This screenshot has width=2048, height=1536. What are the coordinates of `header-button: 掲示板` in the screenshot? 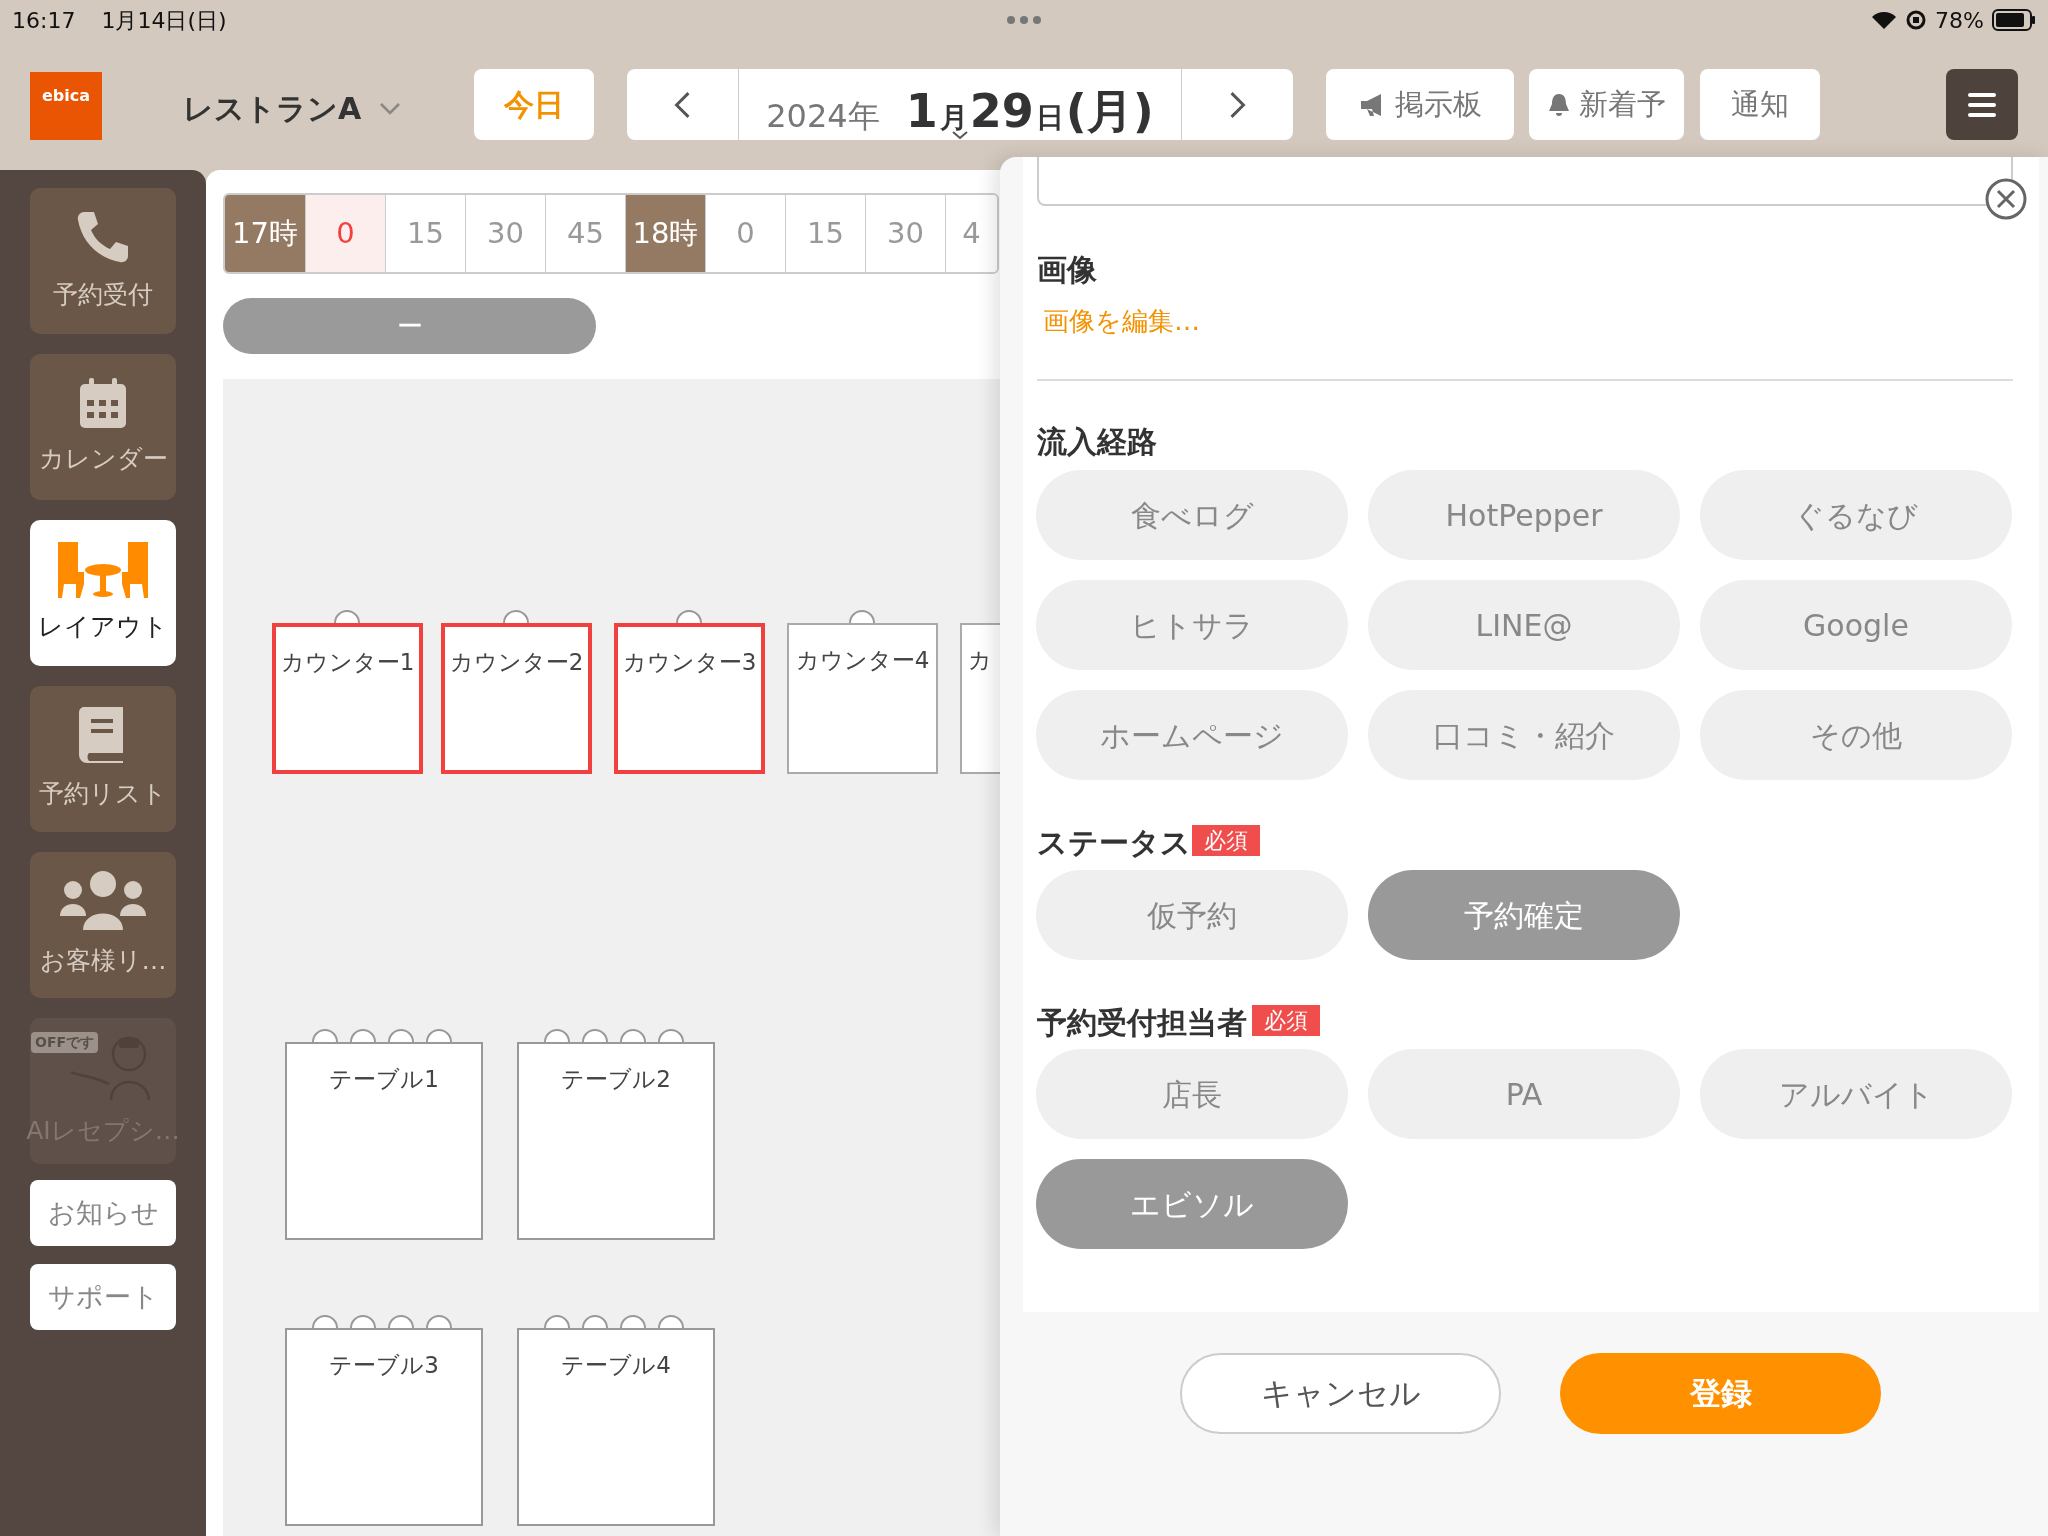 It's located at (1420, 104).